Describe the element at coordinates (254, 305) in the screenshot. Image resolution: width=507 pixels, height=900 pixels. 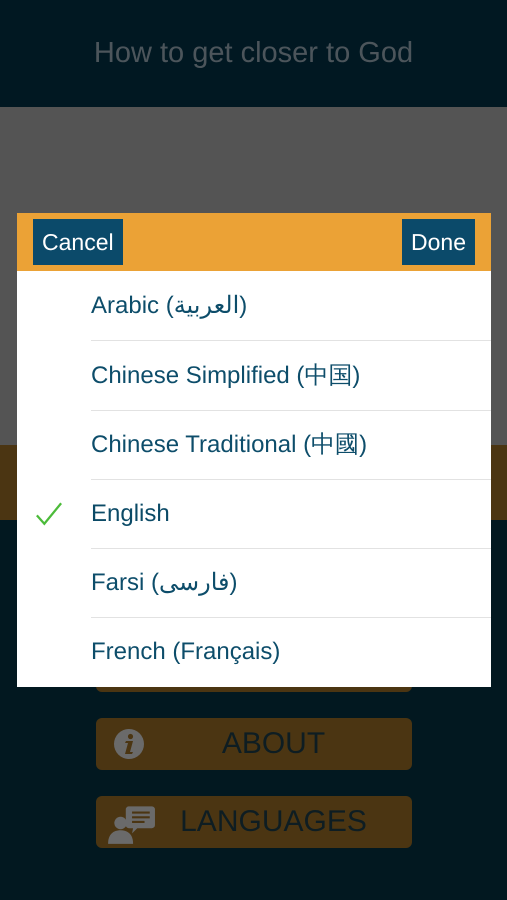
I see `language-option: Arabic (العربية)` at that location.